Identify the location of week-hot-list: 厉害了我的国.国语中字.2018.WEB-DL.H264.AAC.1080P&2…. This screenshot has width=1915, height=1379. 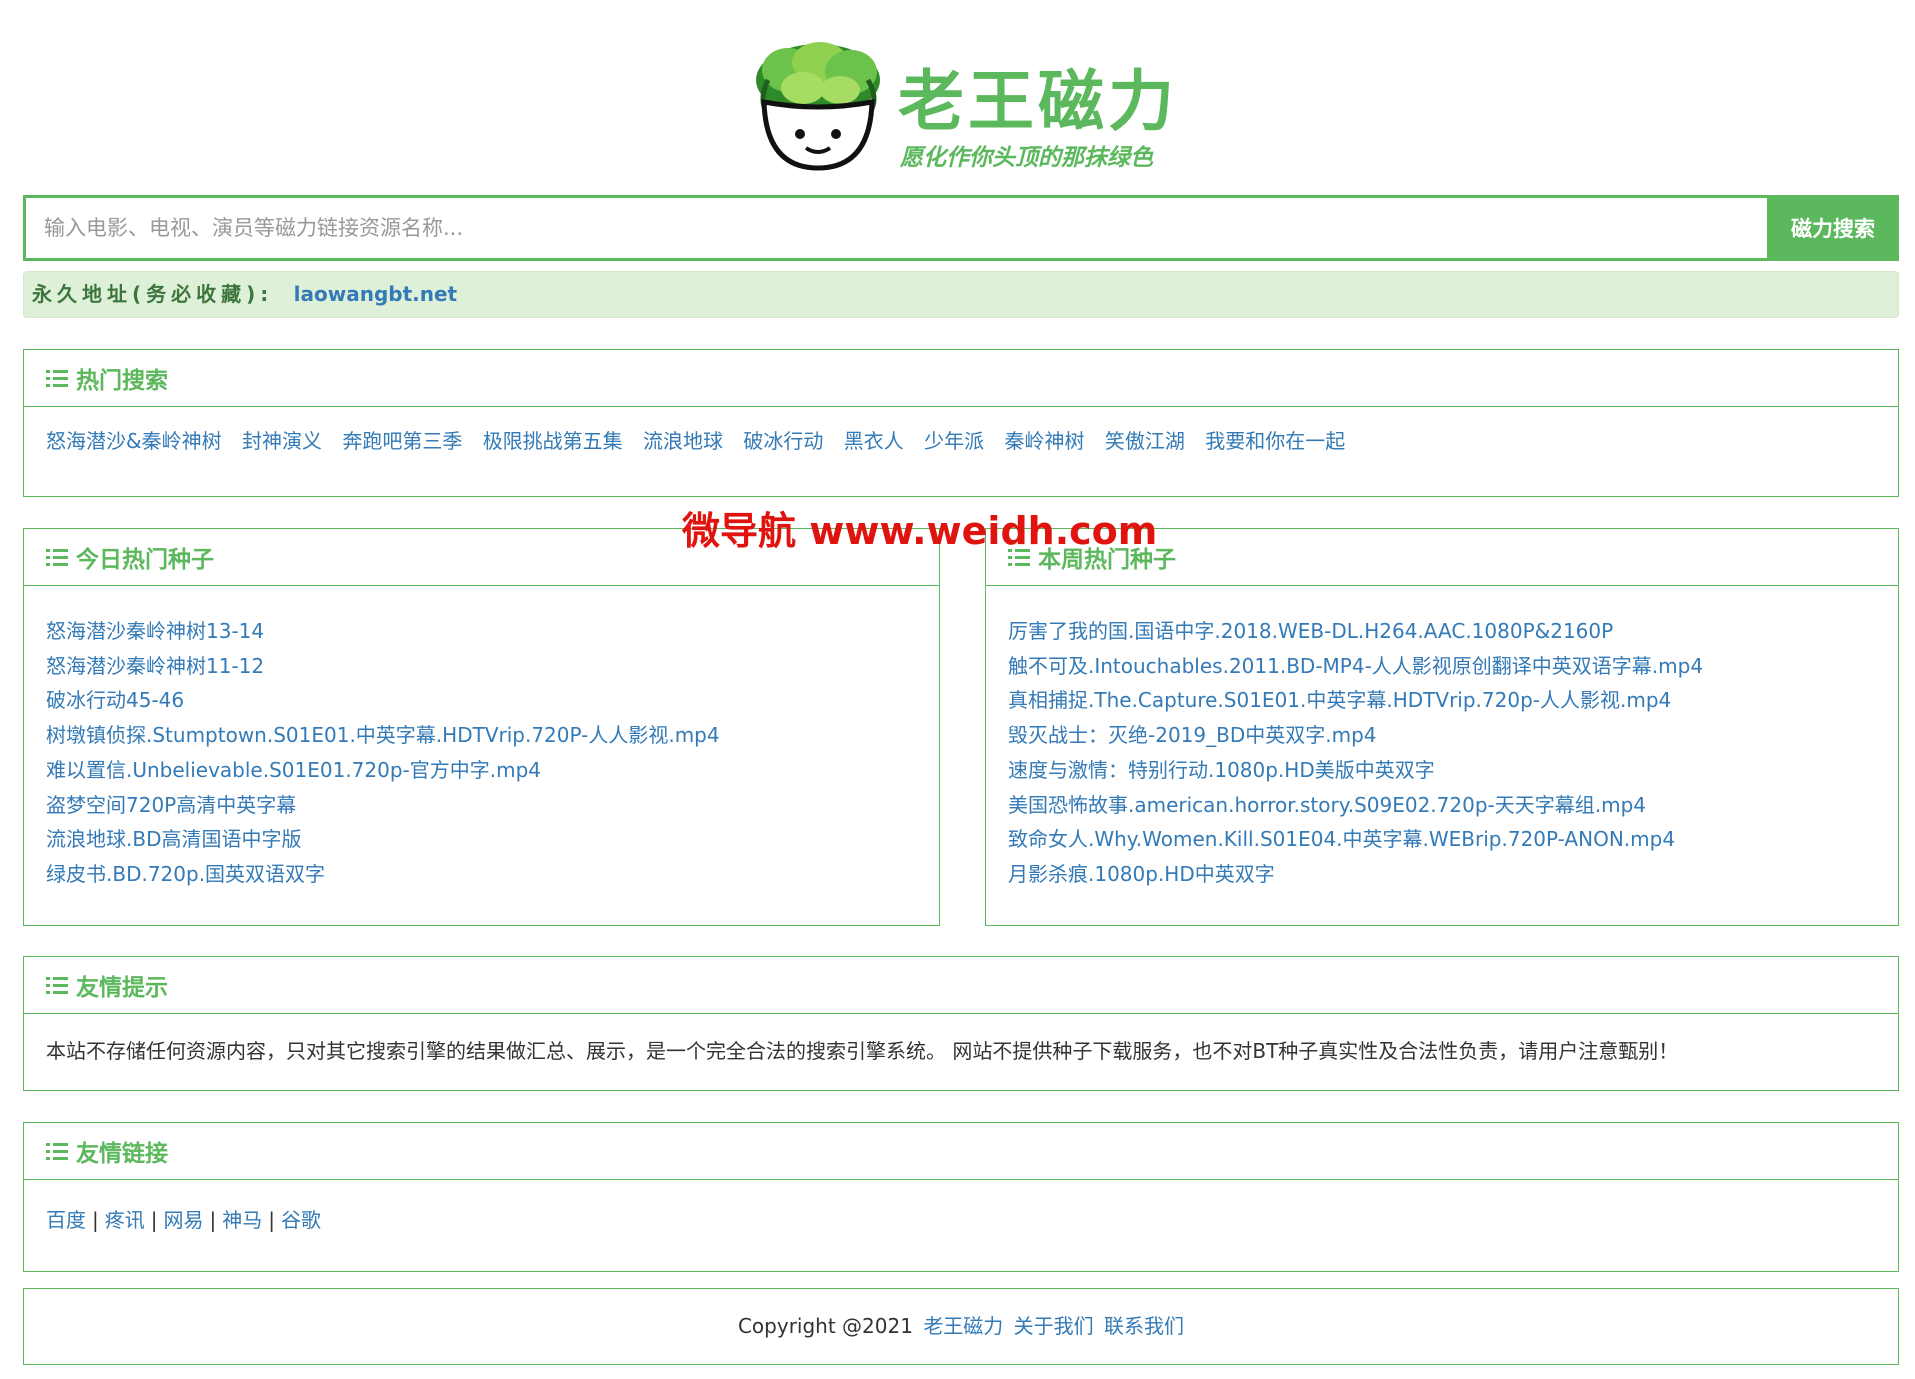
(1442, 753).